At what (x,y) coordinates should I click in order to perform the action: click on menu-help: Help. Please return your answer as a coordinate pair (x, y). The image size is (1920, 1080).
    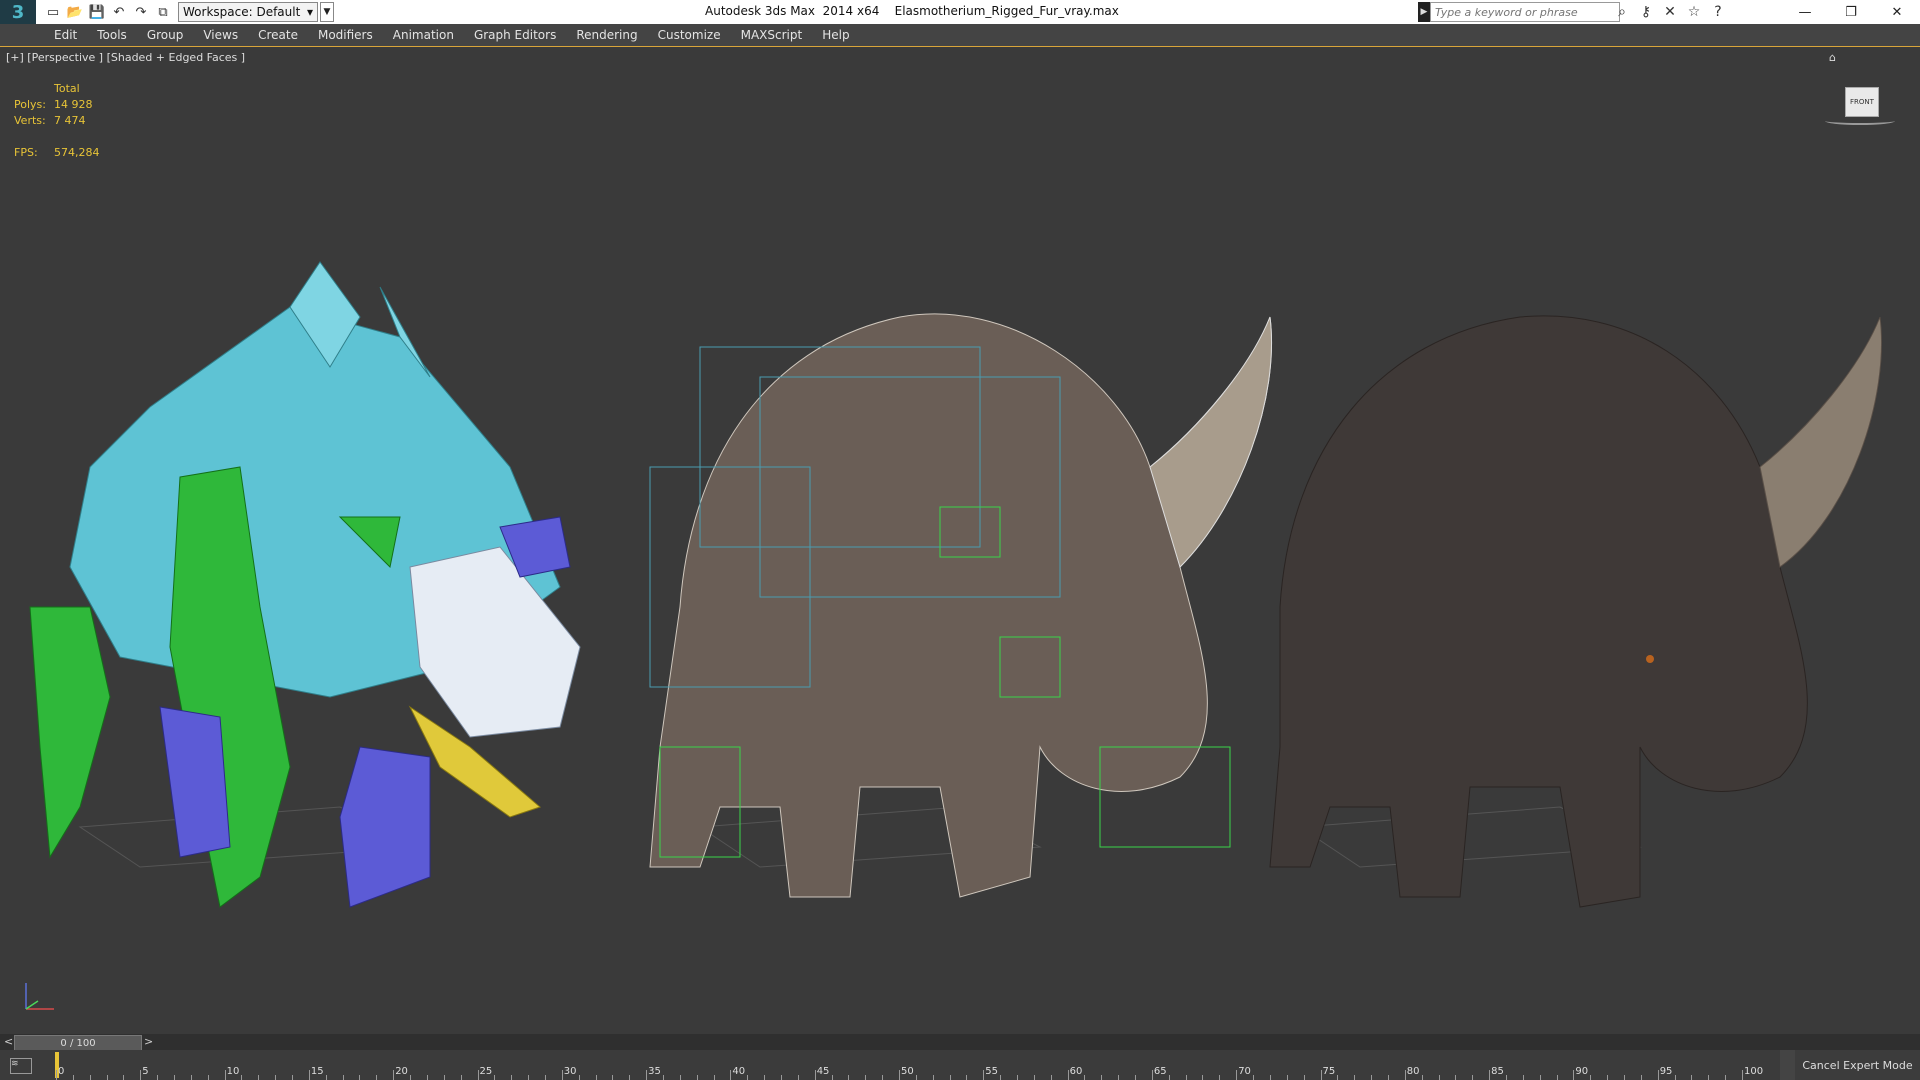
    Looking at the image, I should click on (835, 35).